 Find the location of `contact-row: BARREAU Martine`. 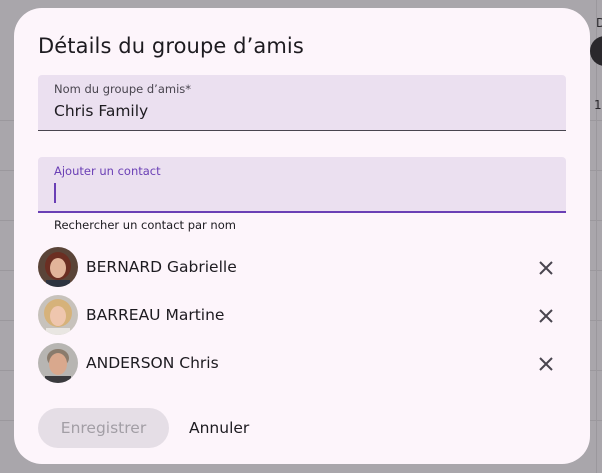

contact-row: BARREAU Martine is located at coordinates (302, 316).